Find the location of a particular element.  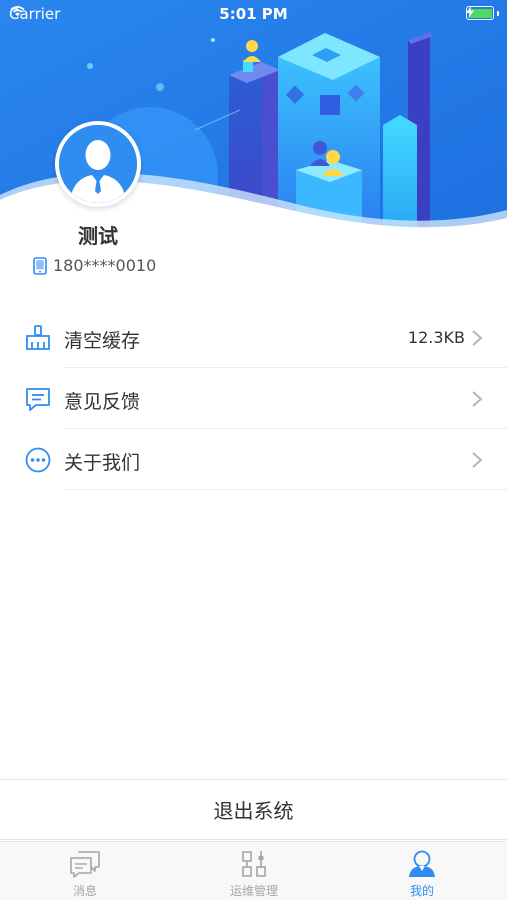

avatar is located at coordinates (98, 164).